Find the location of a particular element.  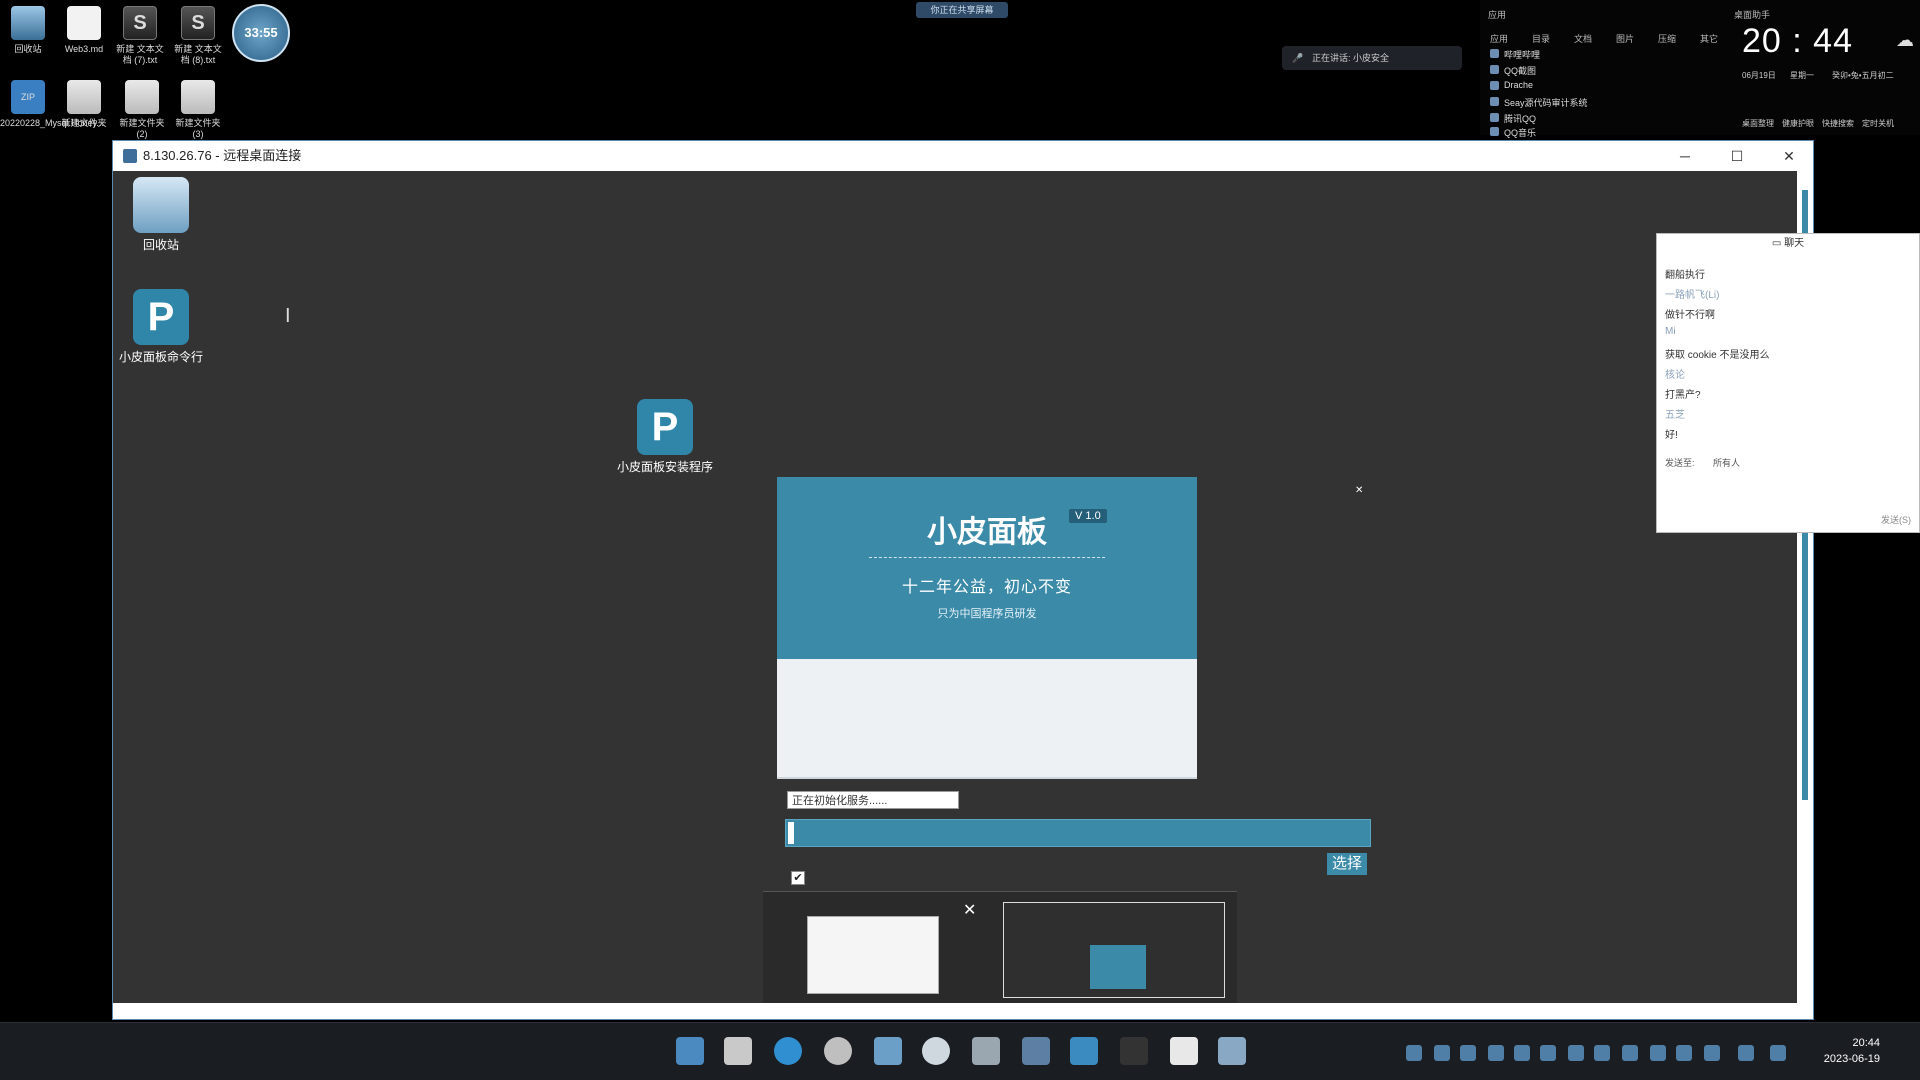

start-icon is located at coordinates (690, 1051).